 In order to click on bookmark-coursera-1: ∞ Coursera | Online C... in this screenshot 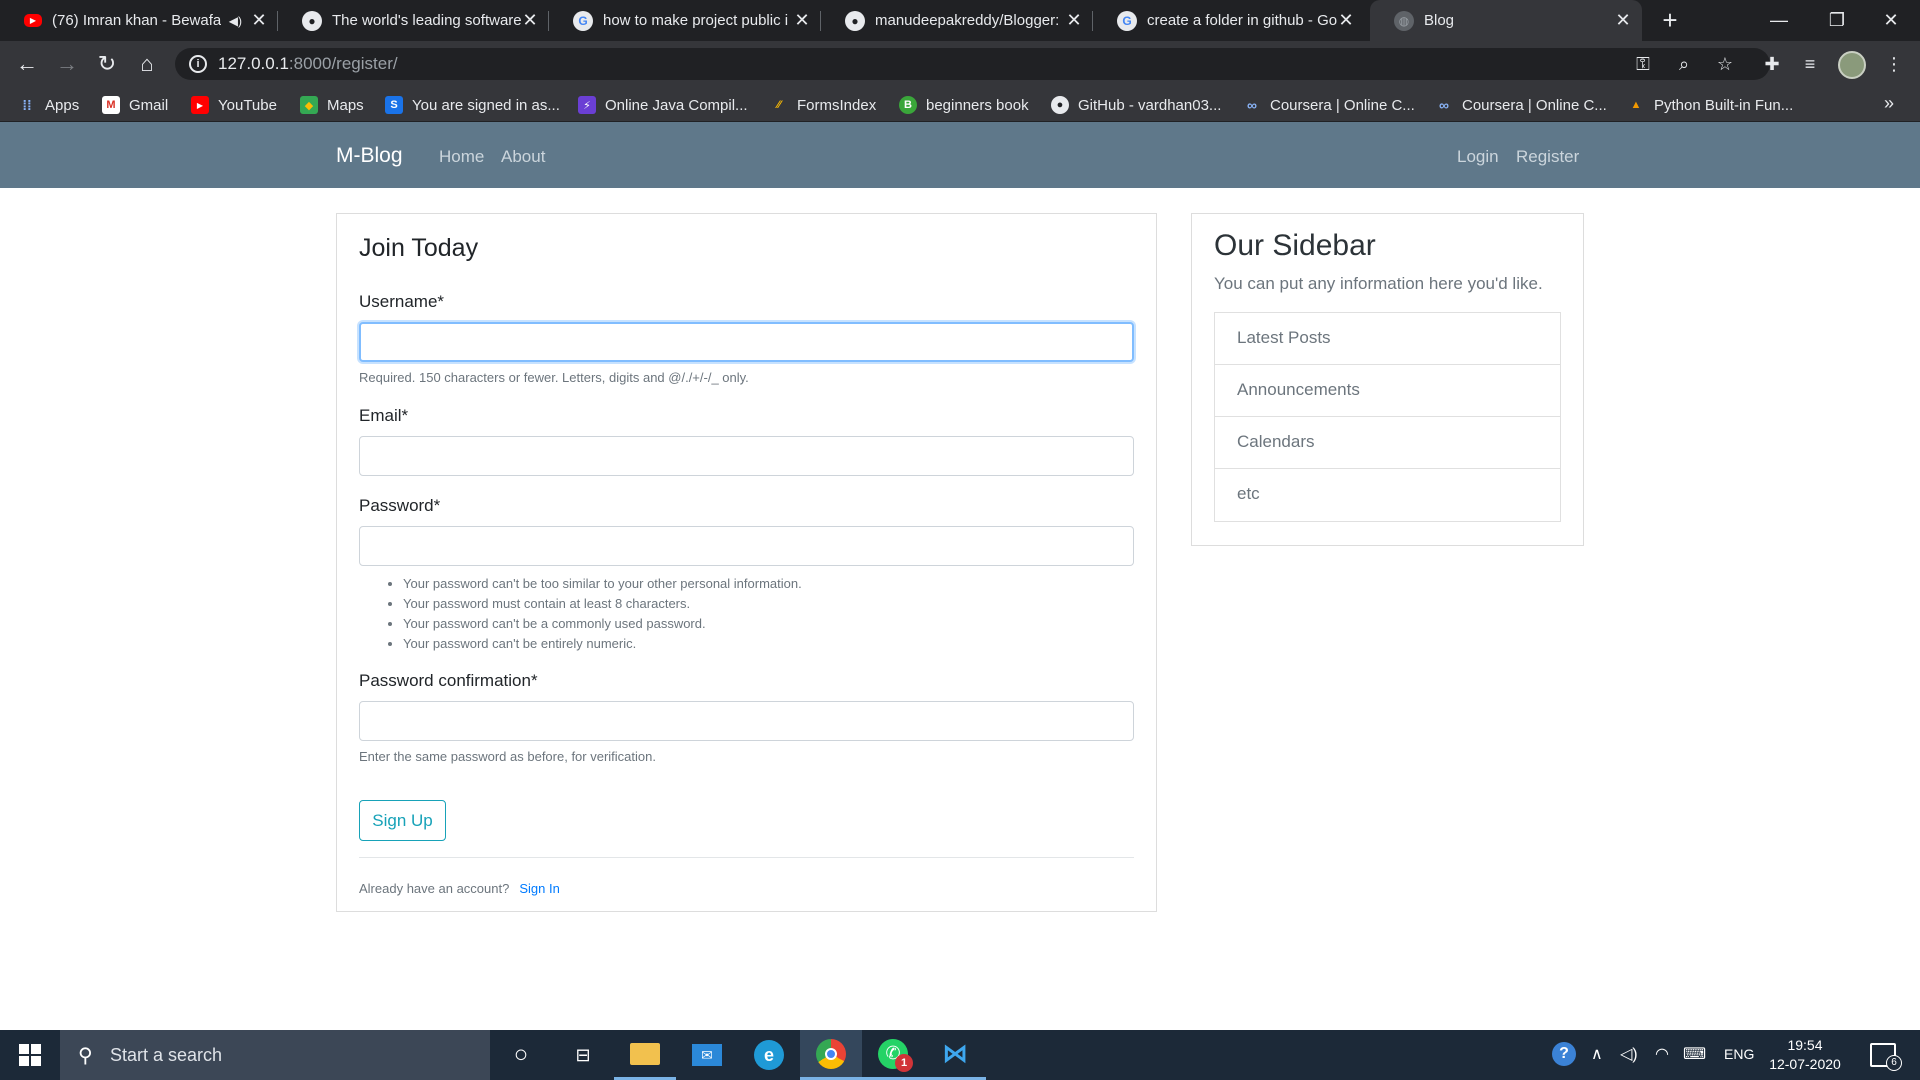, I will do `click(1329, 105)`.